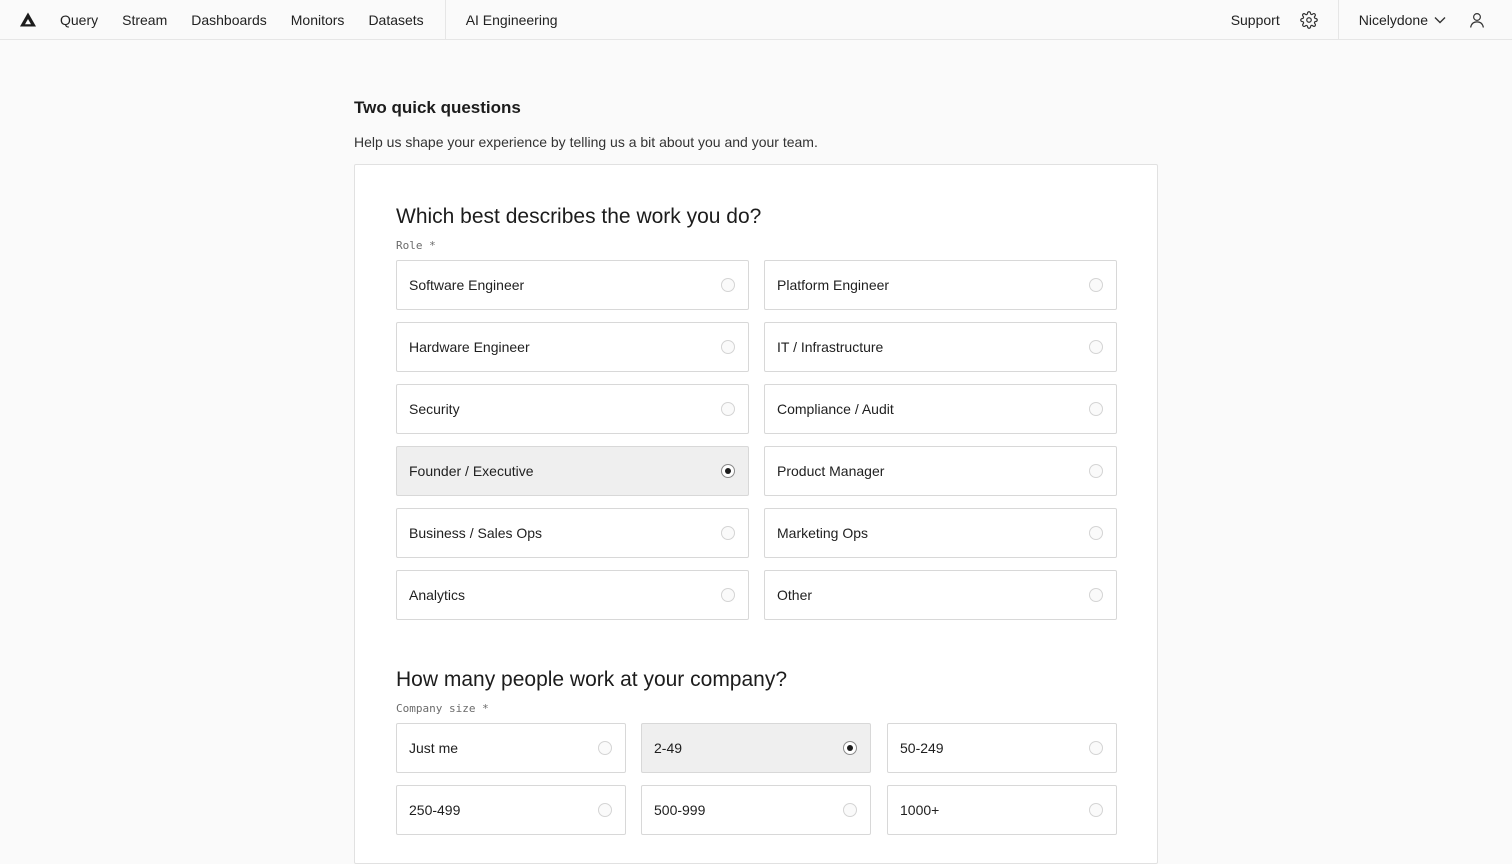 This screenshot has height=864, width=1512. Describe the element at coordinates (572, 285) in the screenshot. I see `role-option-software-engineer: Software Engineer` at that location.